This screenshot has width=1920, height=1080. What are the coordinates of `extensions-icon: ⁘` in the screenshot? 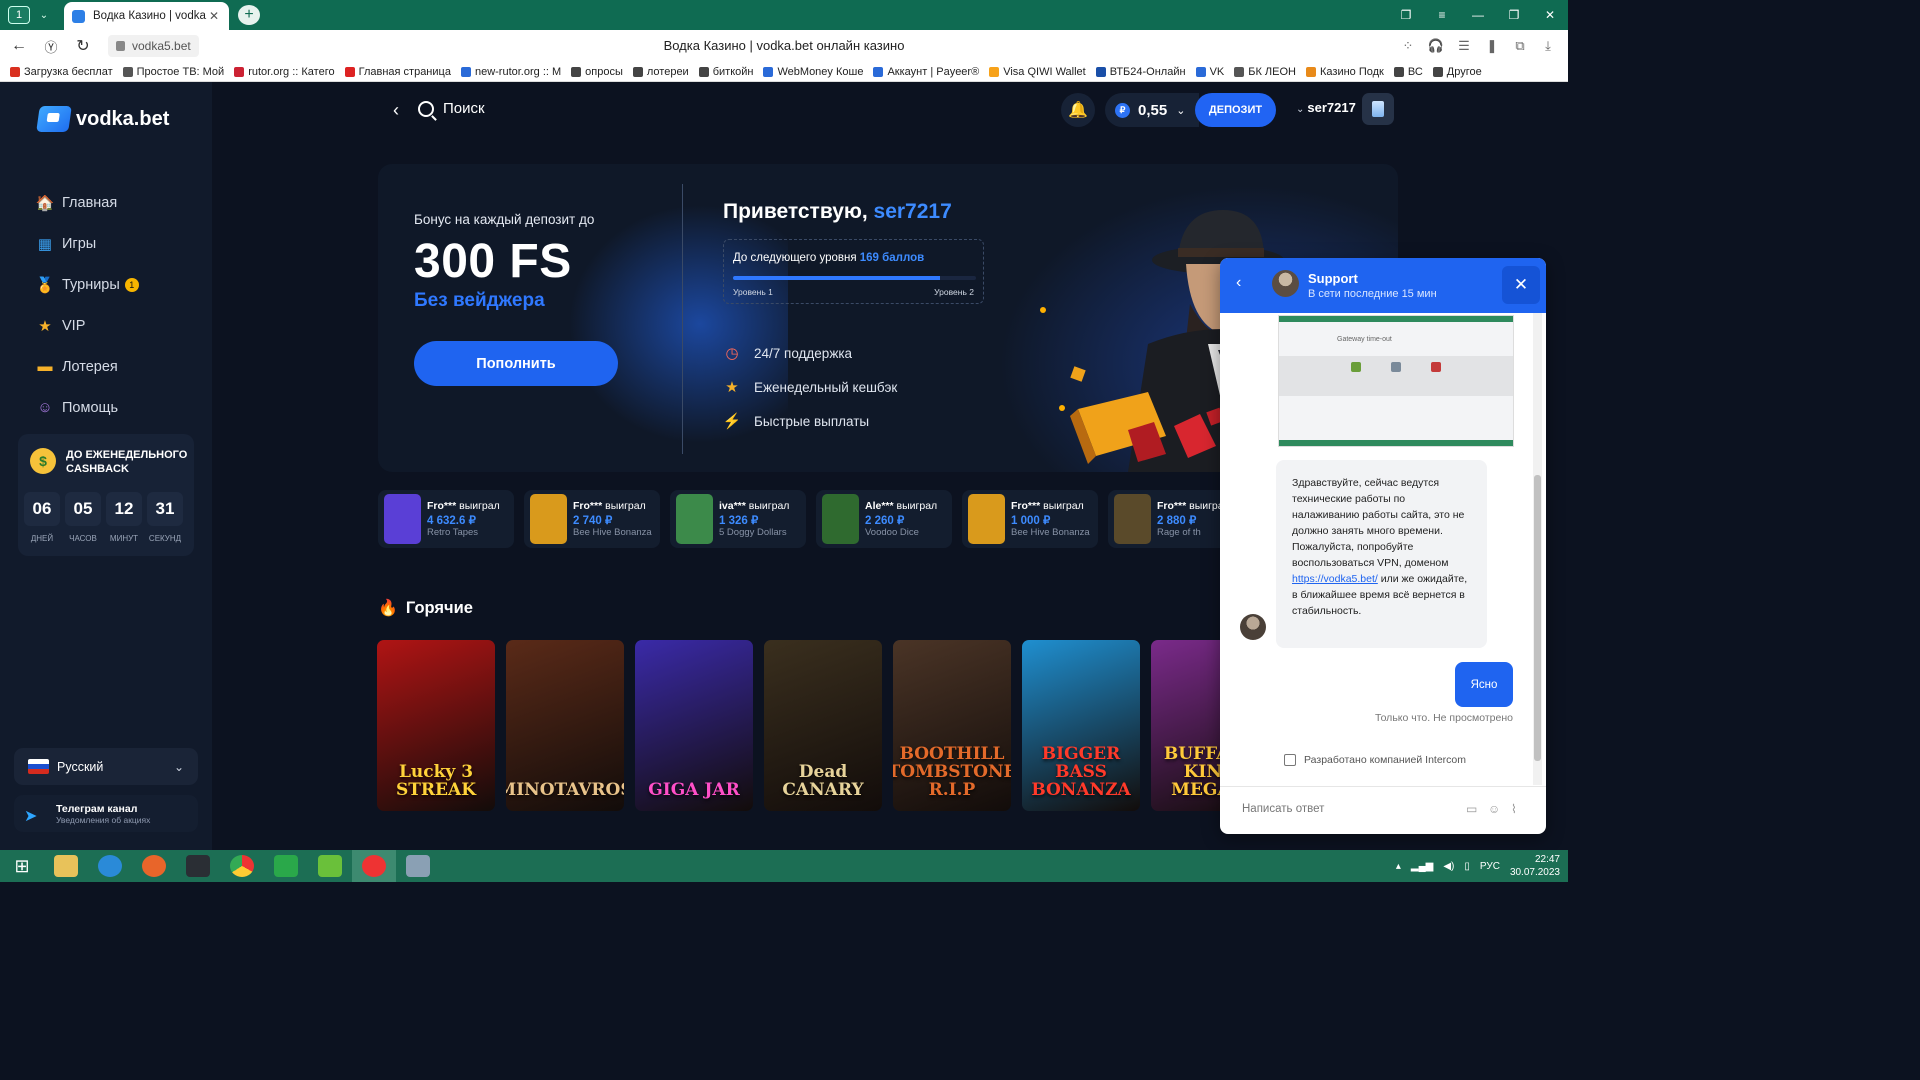 It's located at (1408, 46).